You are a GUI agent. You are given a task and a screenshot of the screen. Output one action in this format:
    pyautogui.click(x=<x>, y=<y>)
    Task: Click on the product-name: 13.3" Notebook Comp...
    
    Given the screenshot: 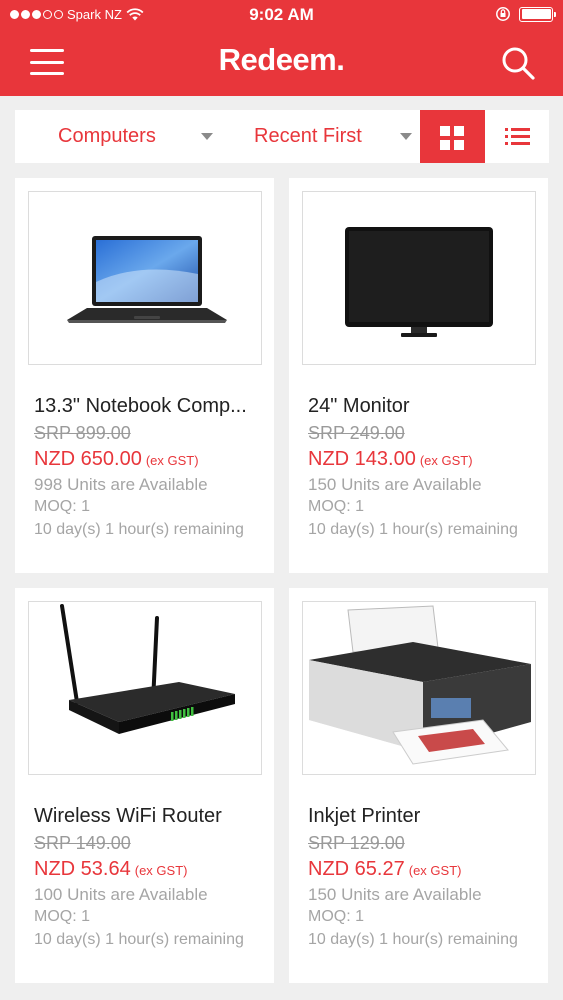 What is the action you would take?
    pyautogui.click(x=140, y=406)
    